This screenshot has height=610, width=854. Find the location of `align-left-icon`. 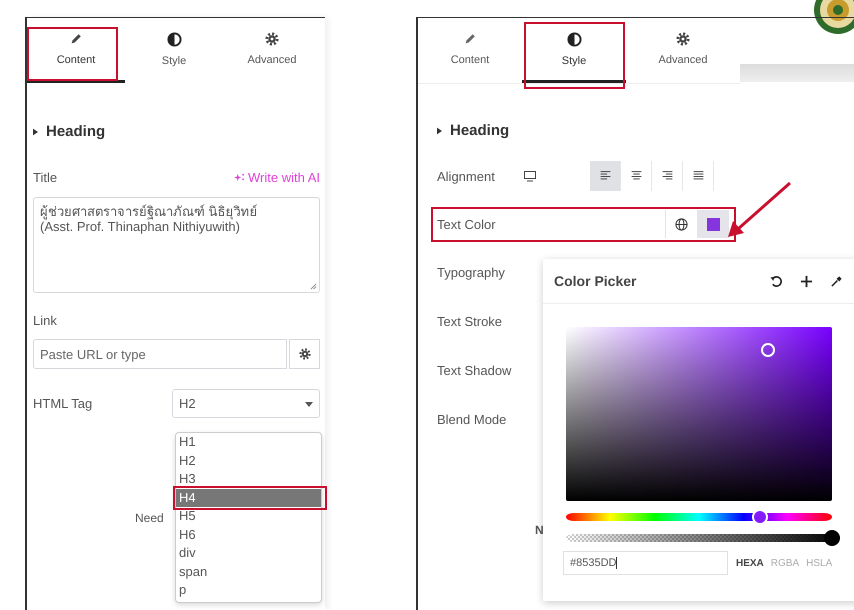

align-left-icon is located at coordinates (605, 176).